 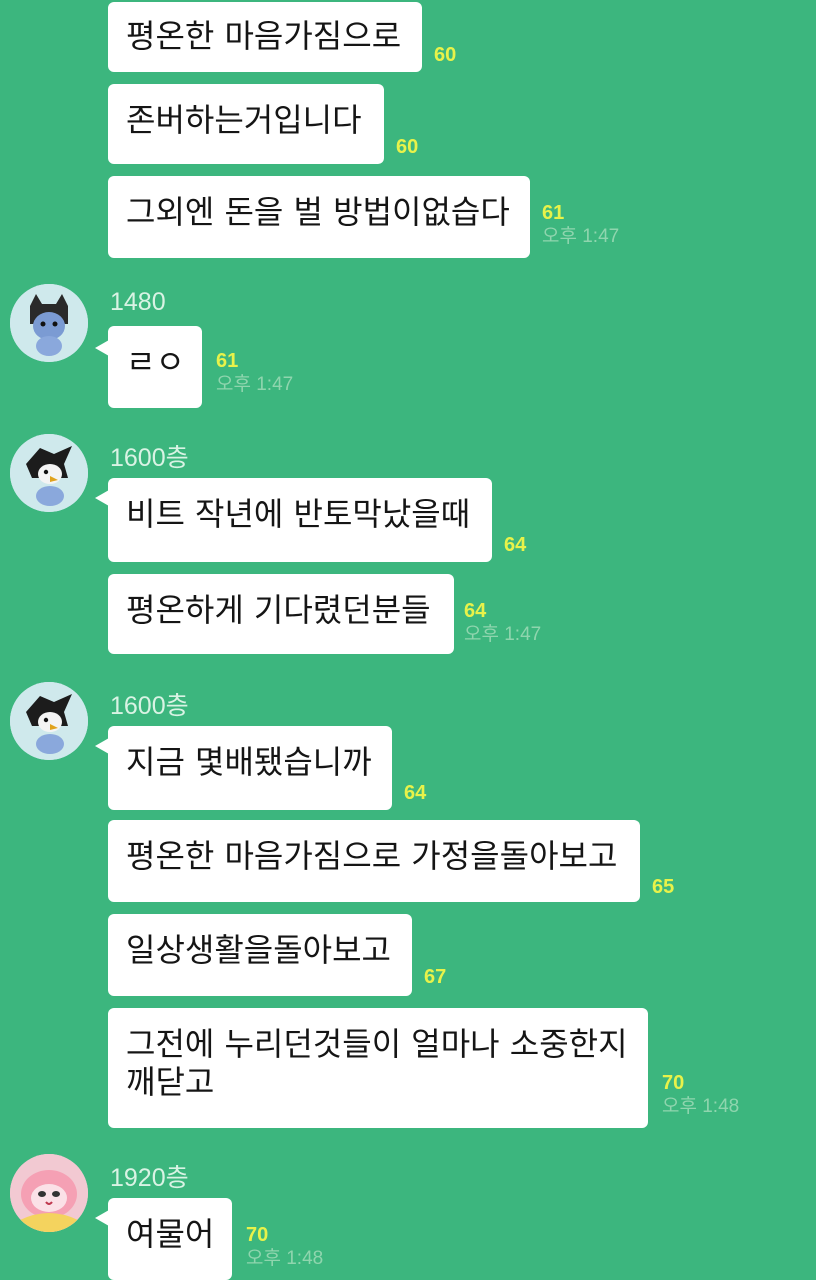 What do you see at coordinates (138, 302) in the screenshot?
I see `sender-name: 1480` at bounding box center [138, 302].